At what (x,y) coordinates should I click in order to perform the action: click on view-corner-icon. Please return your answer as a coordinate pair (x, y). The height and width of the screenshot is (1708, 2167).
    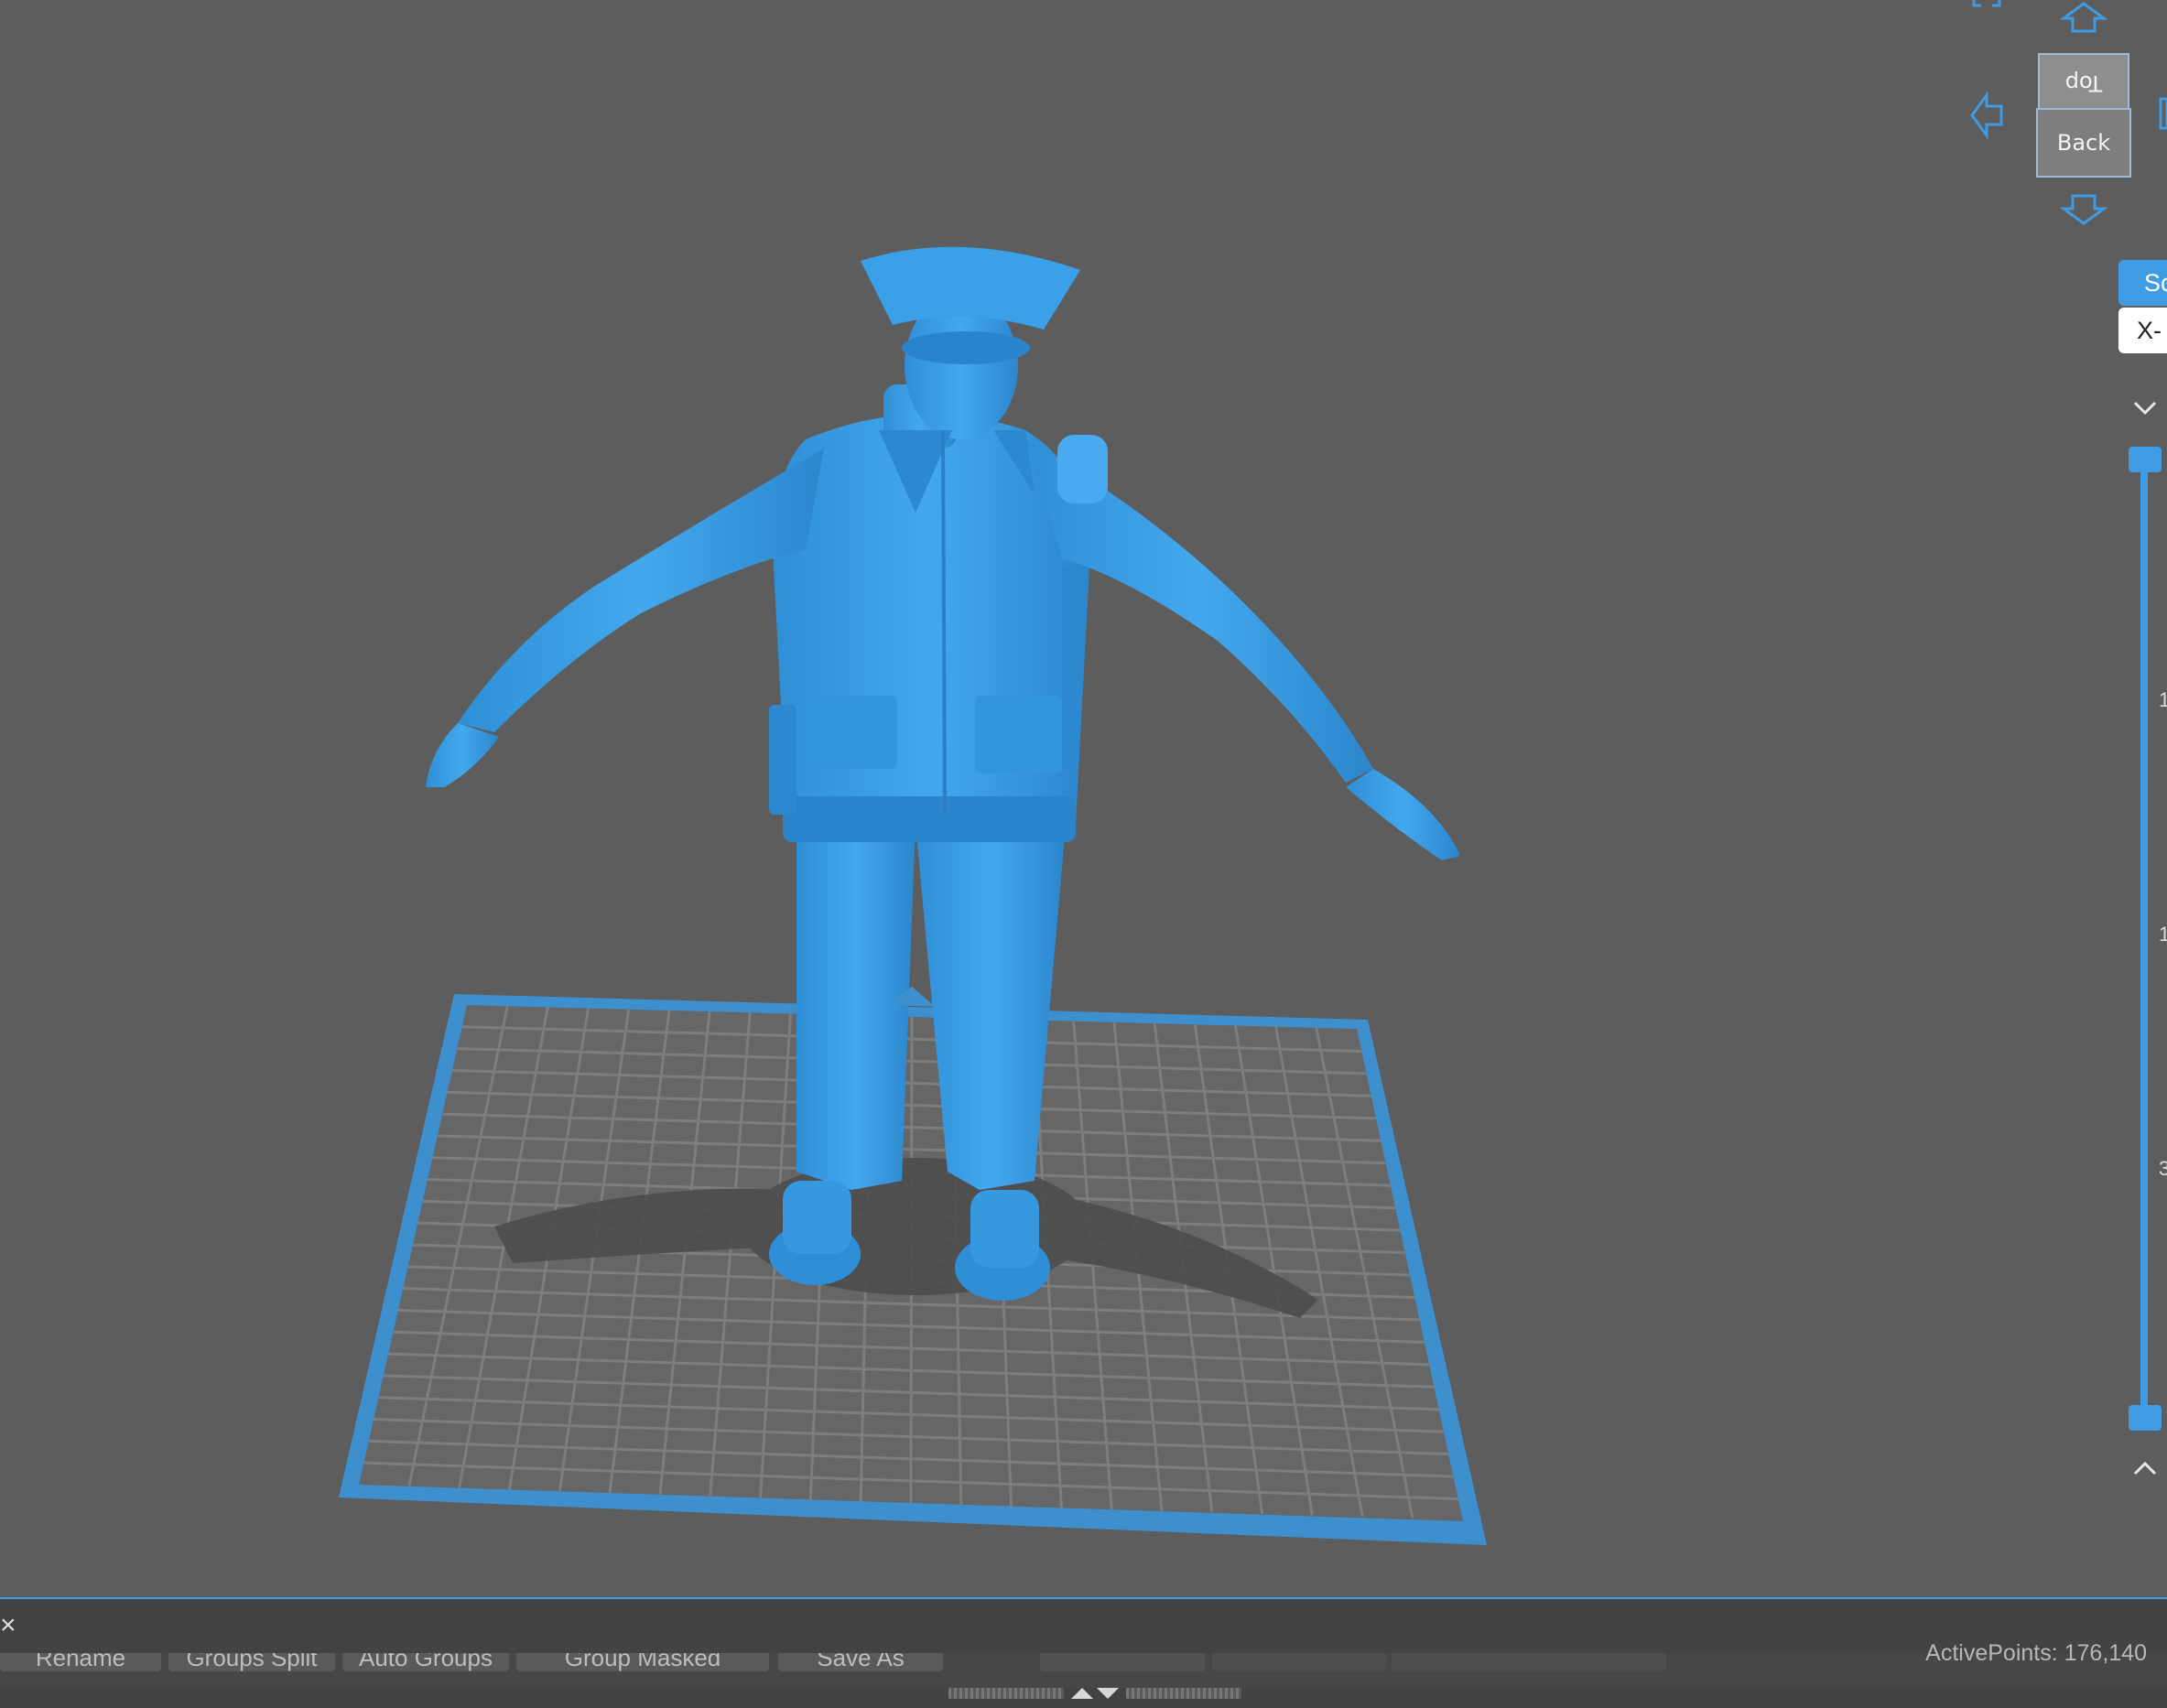
    Looking at the image, I should click on (1986, 4).